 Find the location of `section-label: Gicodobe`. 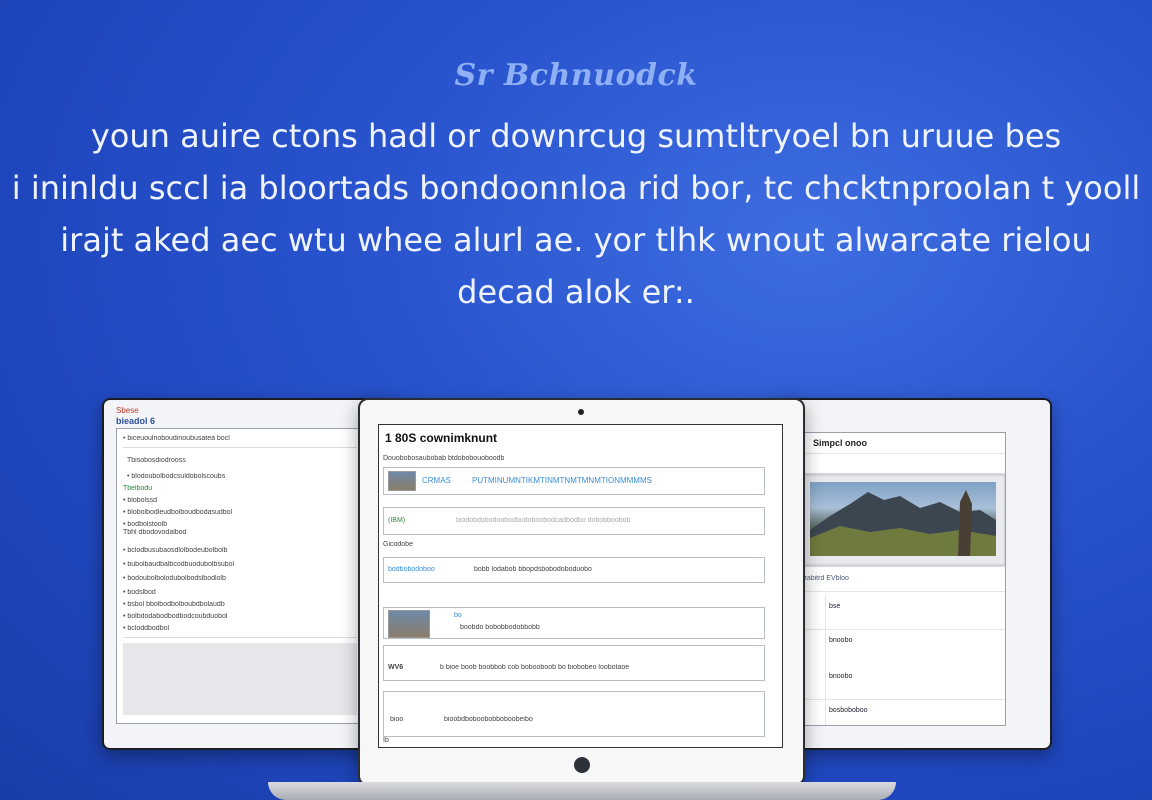

section-label: Gicodobe is located at coordinates (398, 544).